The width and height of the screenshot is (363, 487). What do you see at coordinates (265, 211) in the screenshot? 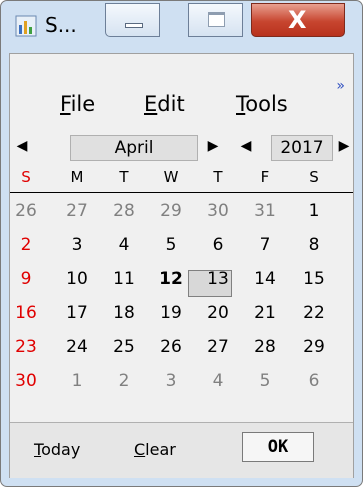
I see `day-cell: 31` at bounding box center [265, 211].